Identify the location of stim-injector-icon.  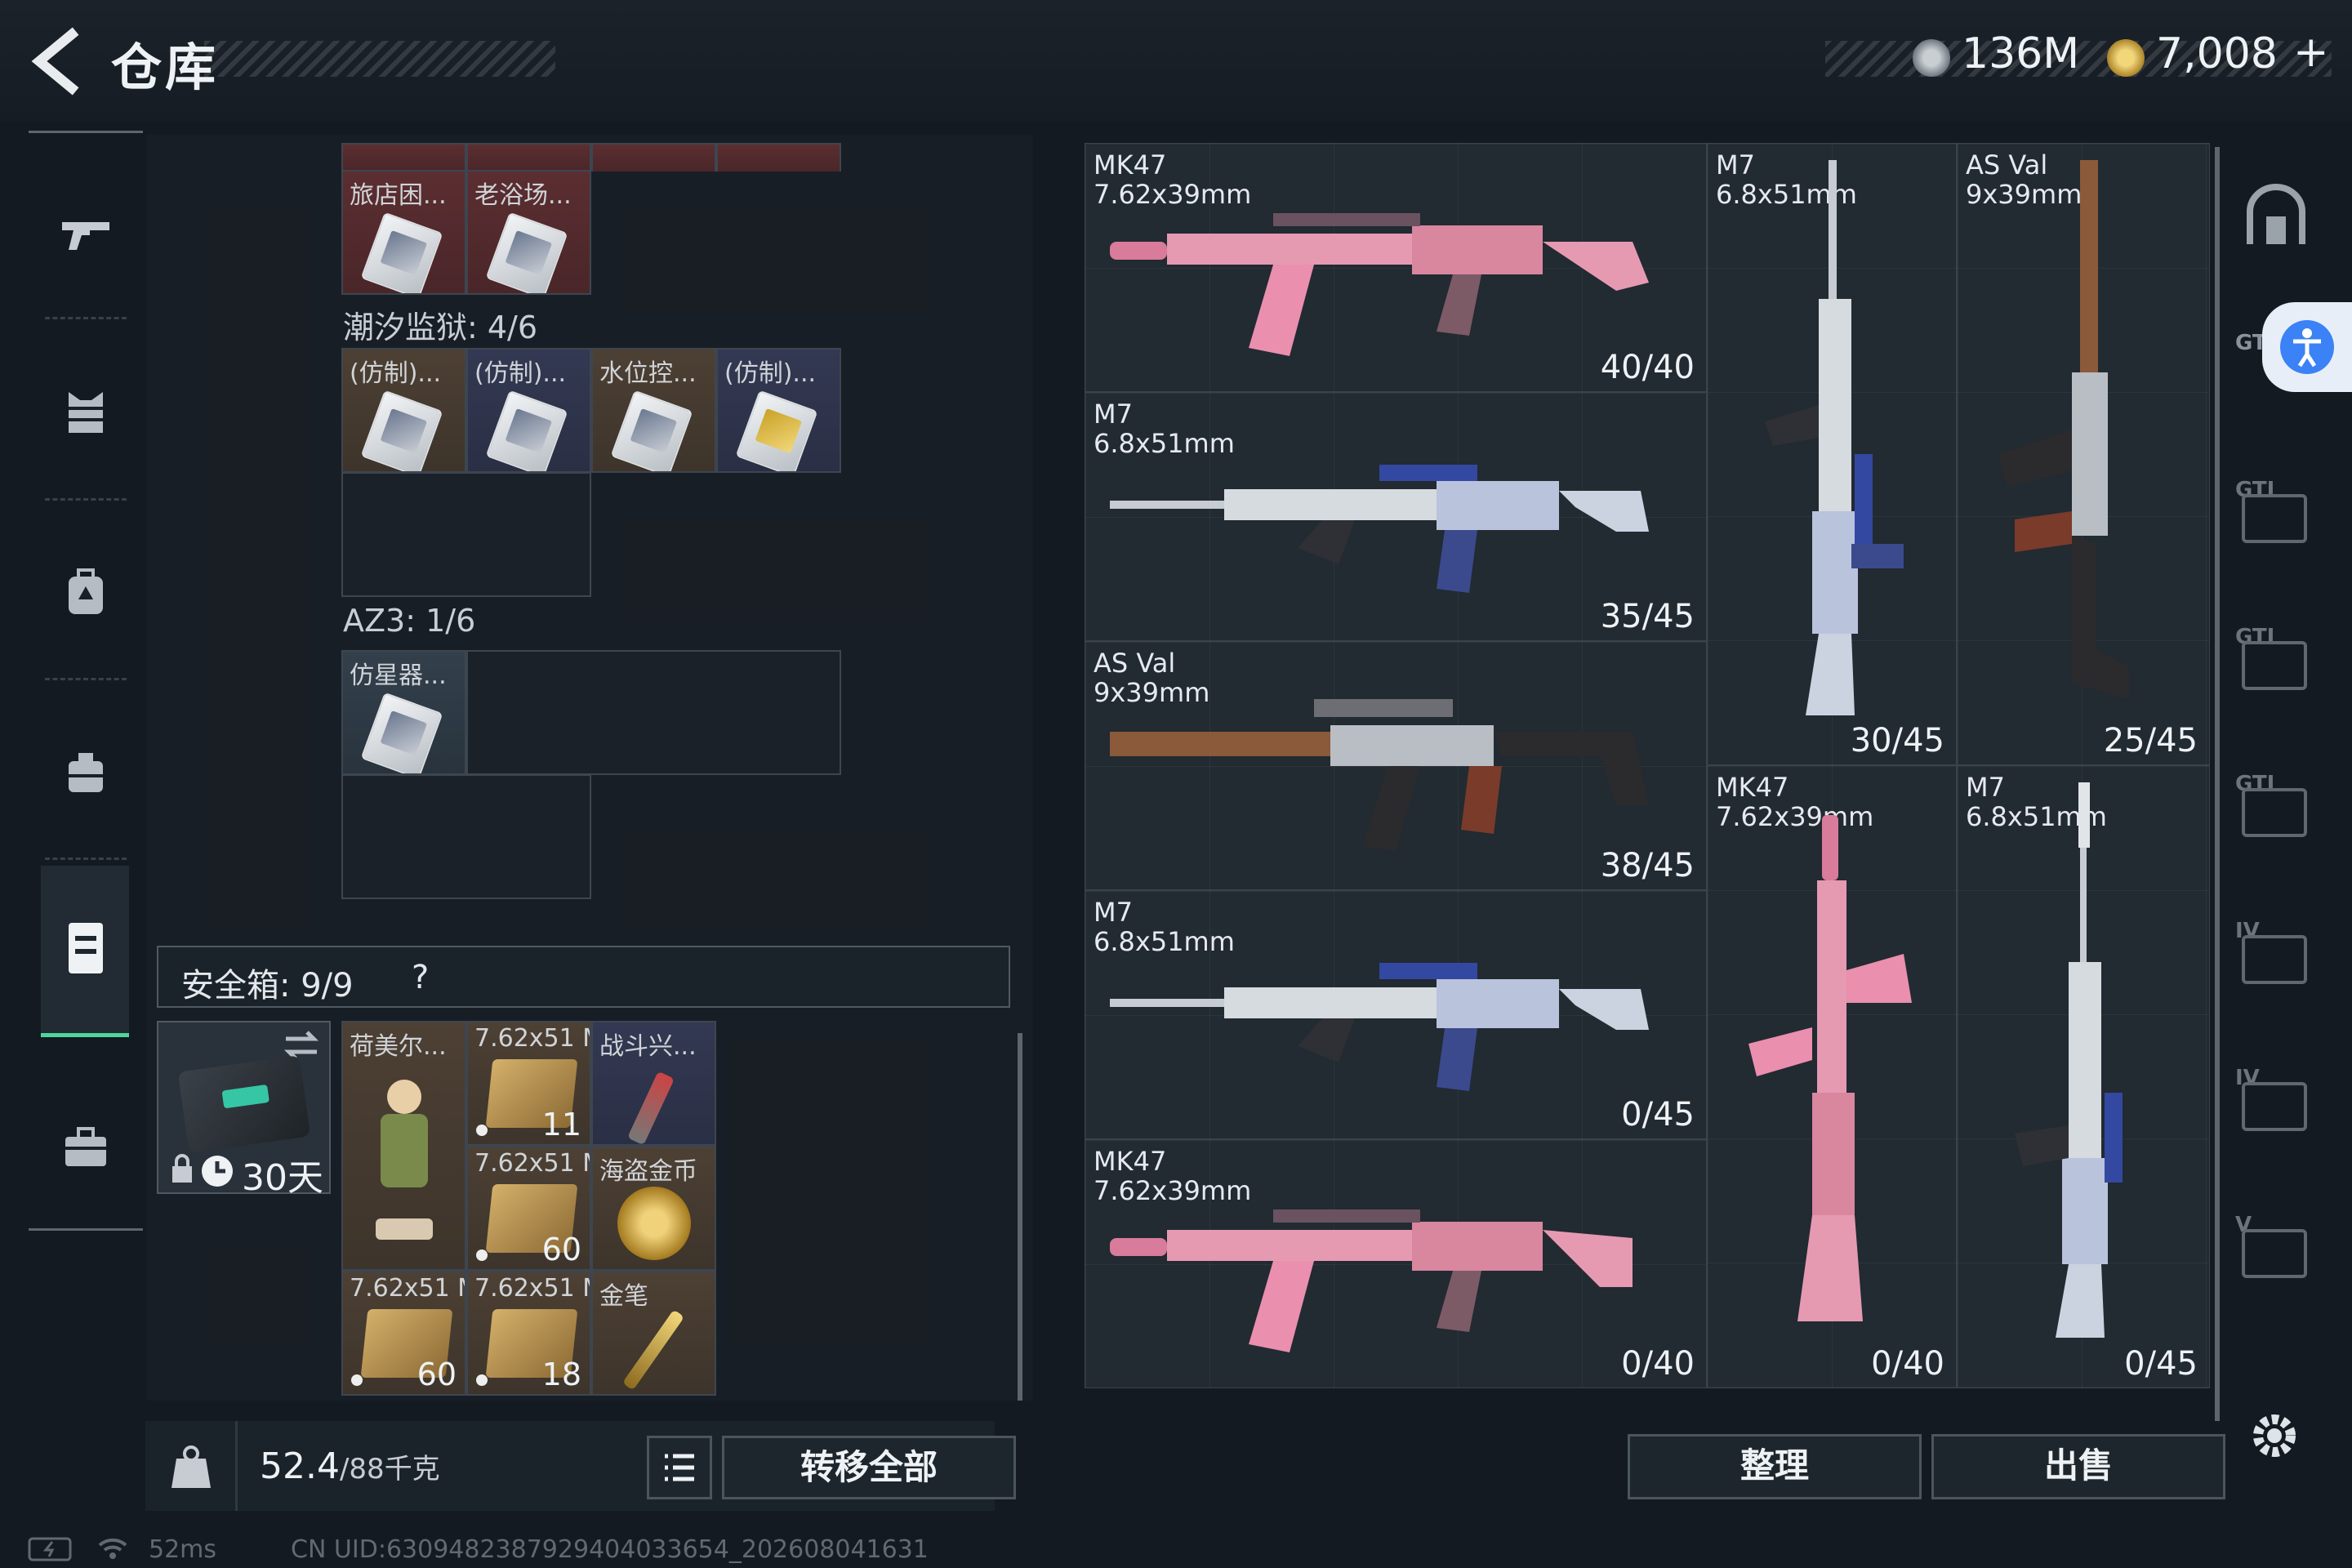
(651, 1107).